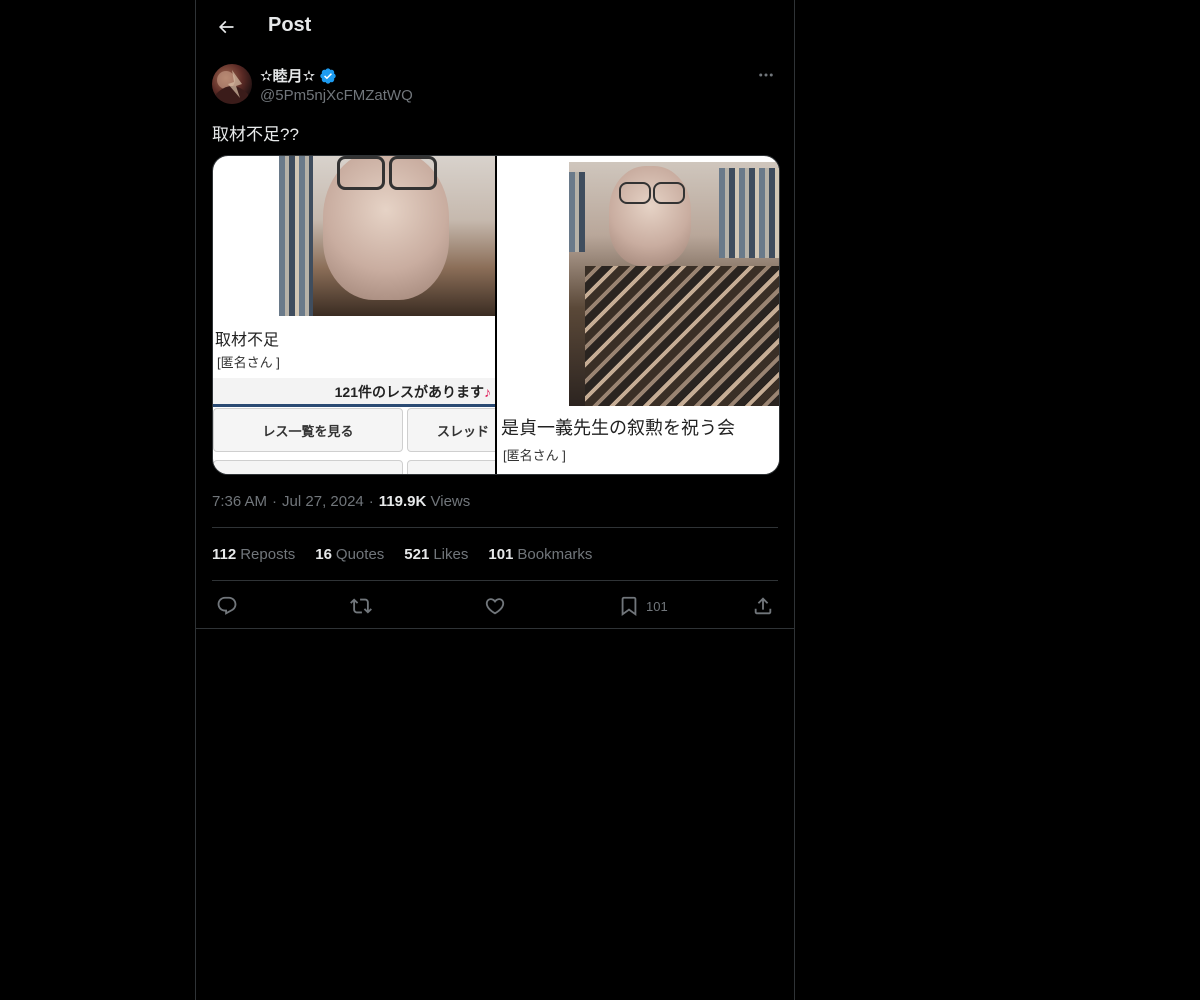  I want to click on more-dots-icon, so click(766, 75).